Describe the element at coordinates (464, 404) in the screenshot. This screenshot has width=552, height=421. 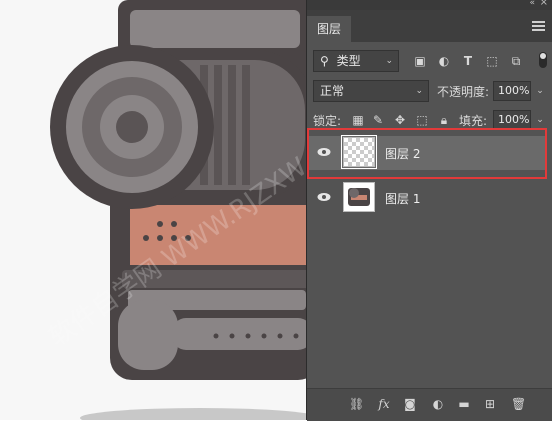
I see `new-group-icon: ▬` at that location.